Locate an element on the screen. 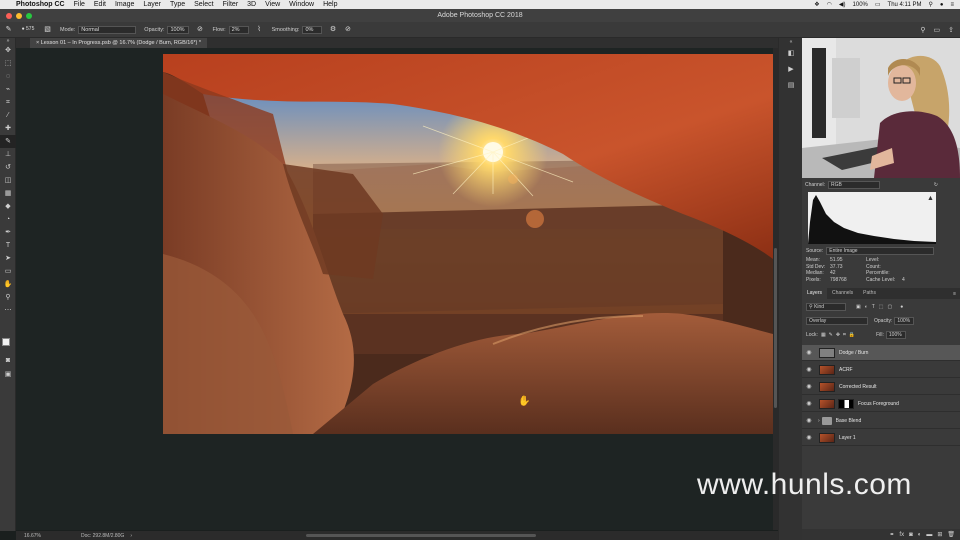 Image resolution: width=960 pixels, height=540 pixels. stamp-tool-icon: ⊥ is located at coordinates (8, 154).